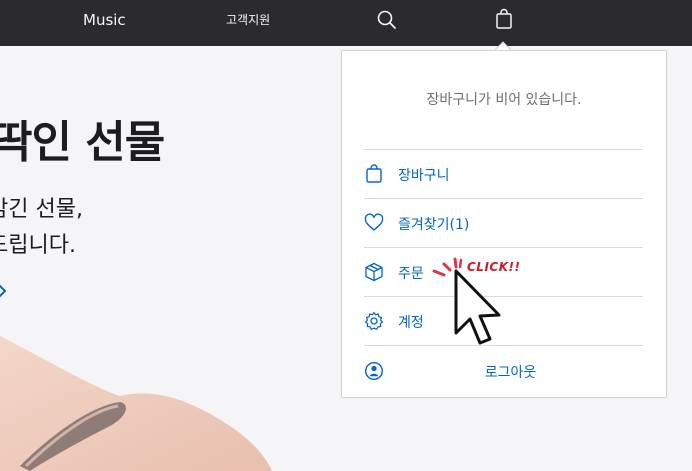  What do you see at coordinates (411, 323) in the screenshot?
I see `bag-menu-item-label: 계정` at bounding box center [411, 323].